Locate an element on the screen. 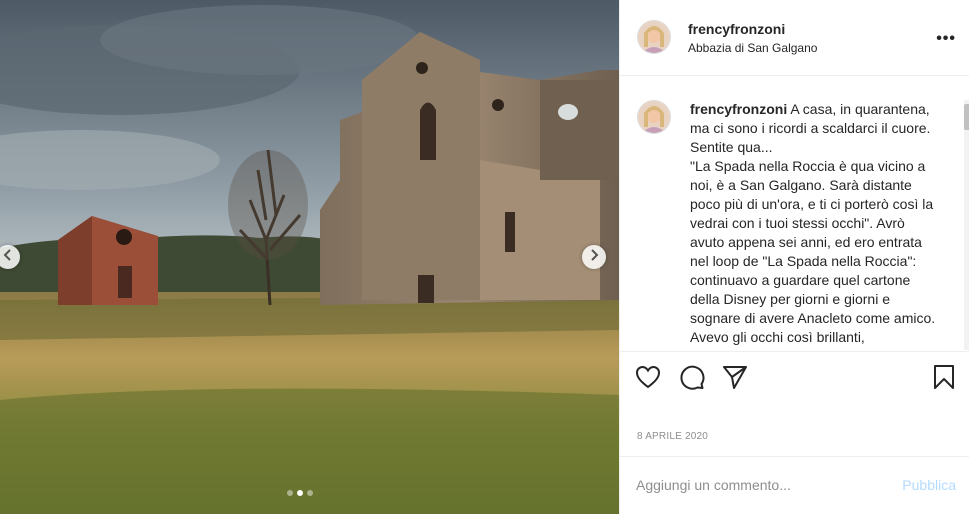 The height and width of the screenshot is (515, 969). chevron-right-icon is located at coordinates (594, 257).